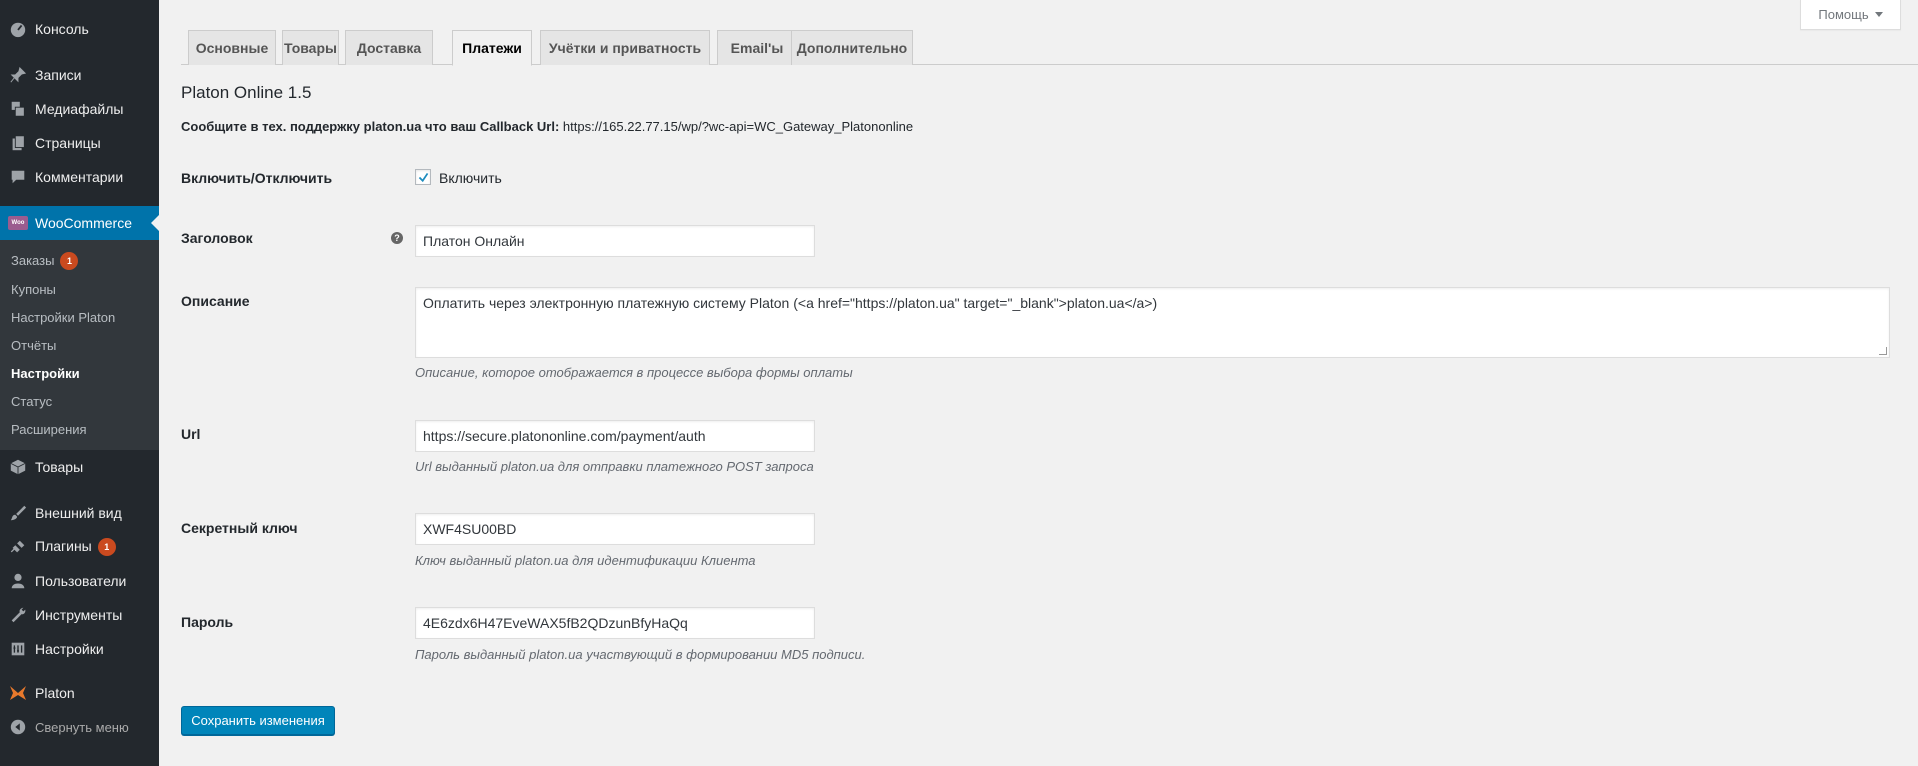  What do you see at coordinates (33, 260) in the screenshot?
I see `submenu-label: Заказы` at bounding box center [33, 260].